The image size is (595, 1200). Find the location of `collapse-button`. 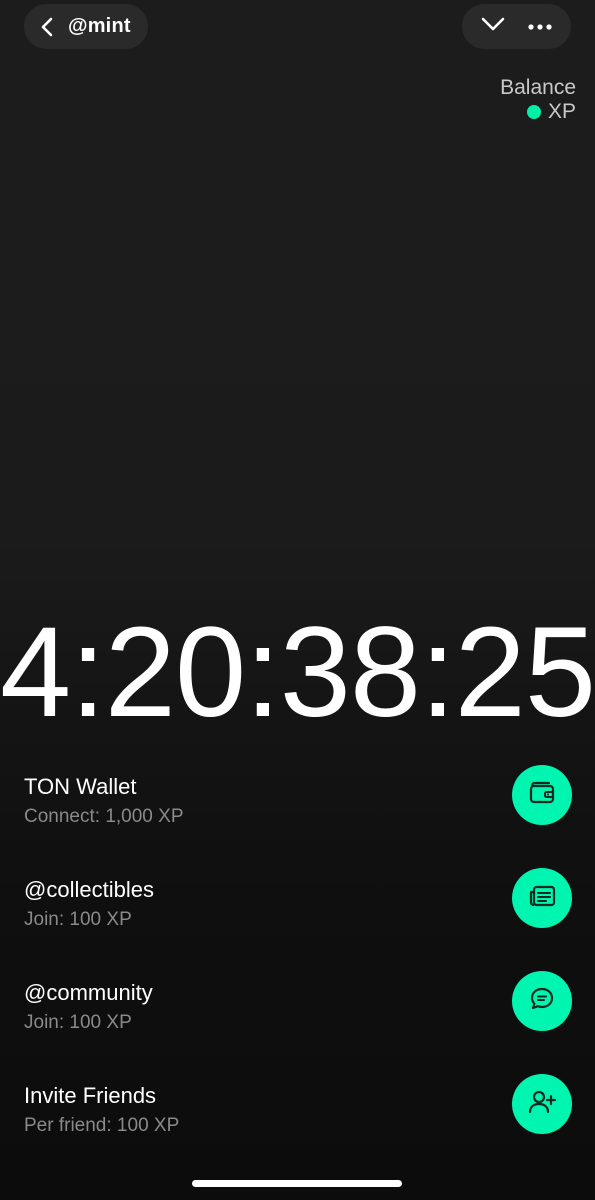

collapse-button is located at coordinates (493, 27).